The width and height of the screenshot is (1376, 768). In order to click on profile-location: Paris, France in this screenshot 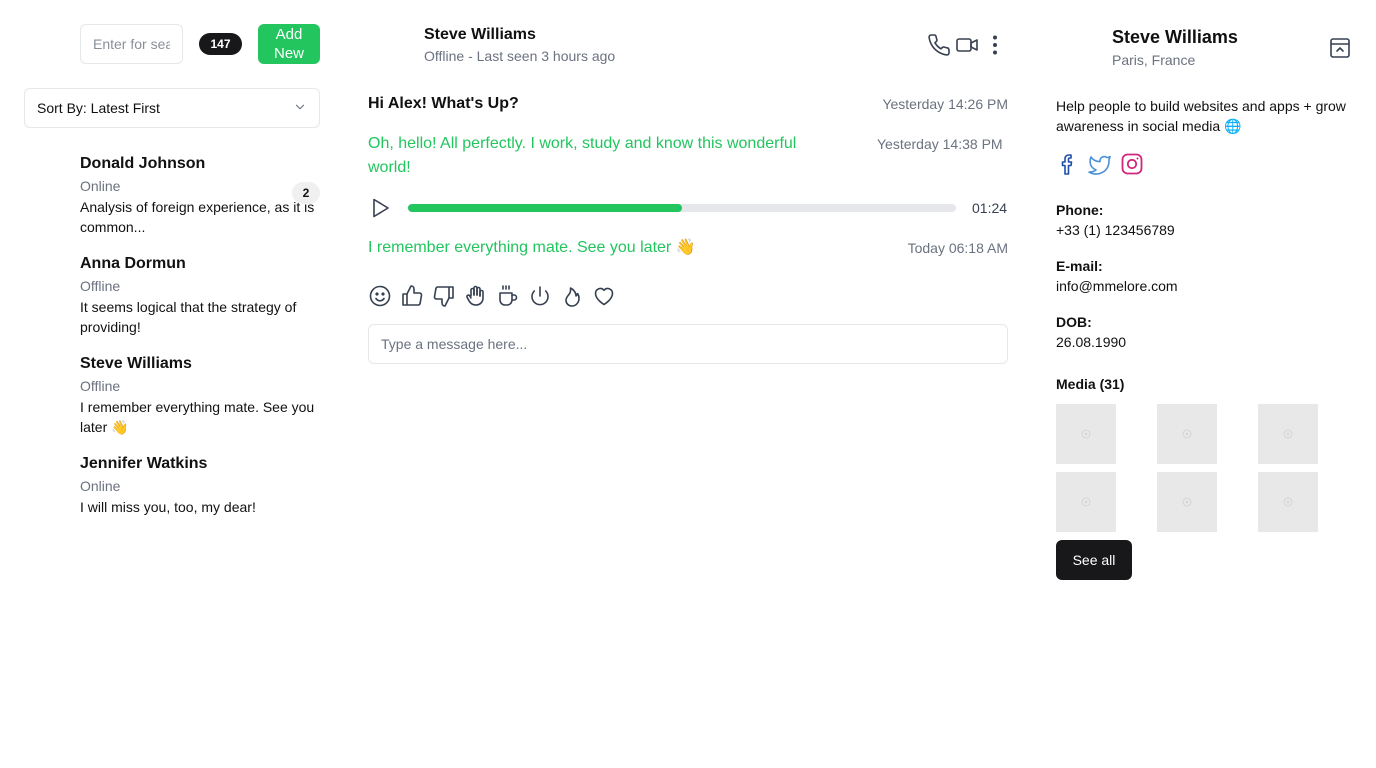, I will do `click(1154, 60)`.